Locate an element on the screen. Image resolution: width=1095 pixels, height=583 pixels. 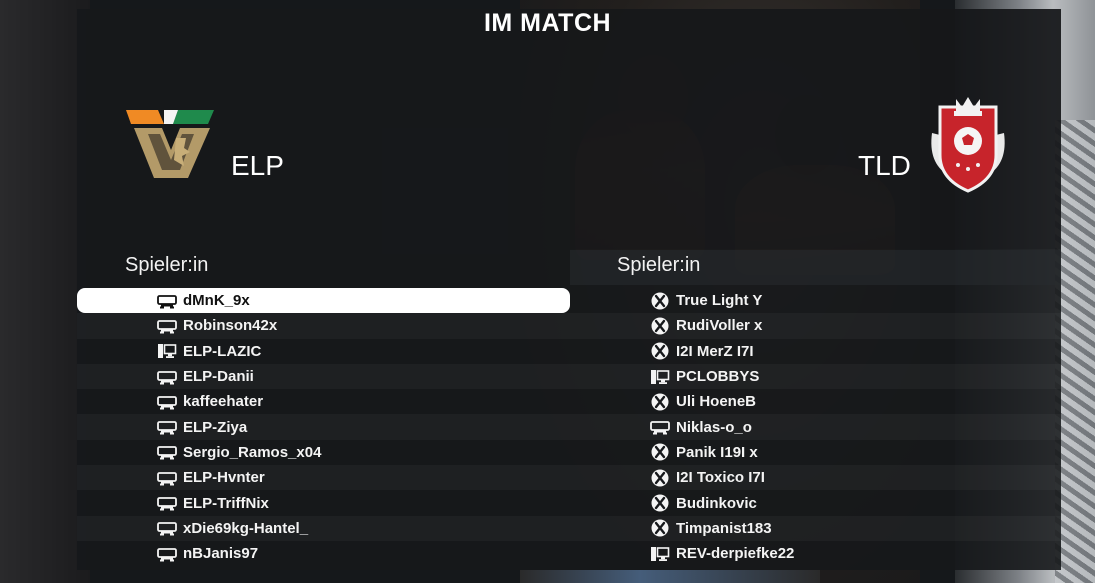
home-players-header: Spieler:in is located at coordinates (167, 265).